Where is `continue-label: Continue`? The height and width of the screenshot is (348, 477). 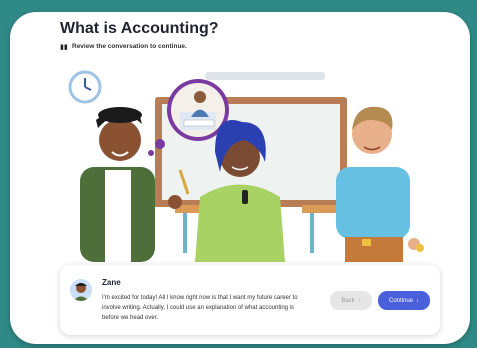
continue-label: Continue is located at coordinates (401, 300).